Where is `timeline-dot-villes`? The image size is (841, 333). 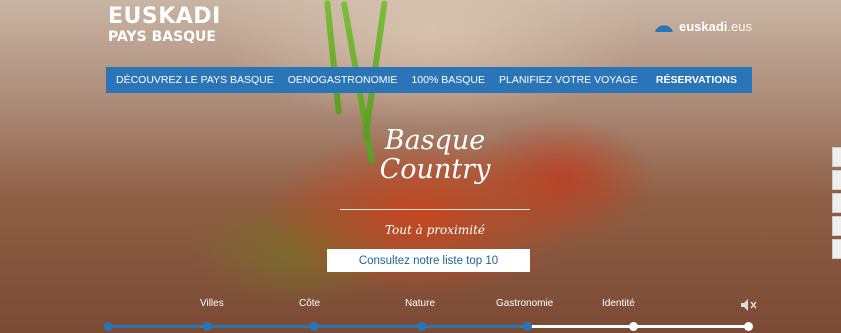 timeline-dot-villes is located at coordinates (207, 326).